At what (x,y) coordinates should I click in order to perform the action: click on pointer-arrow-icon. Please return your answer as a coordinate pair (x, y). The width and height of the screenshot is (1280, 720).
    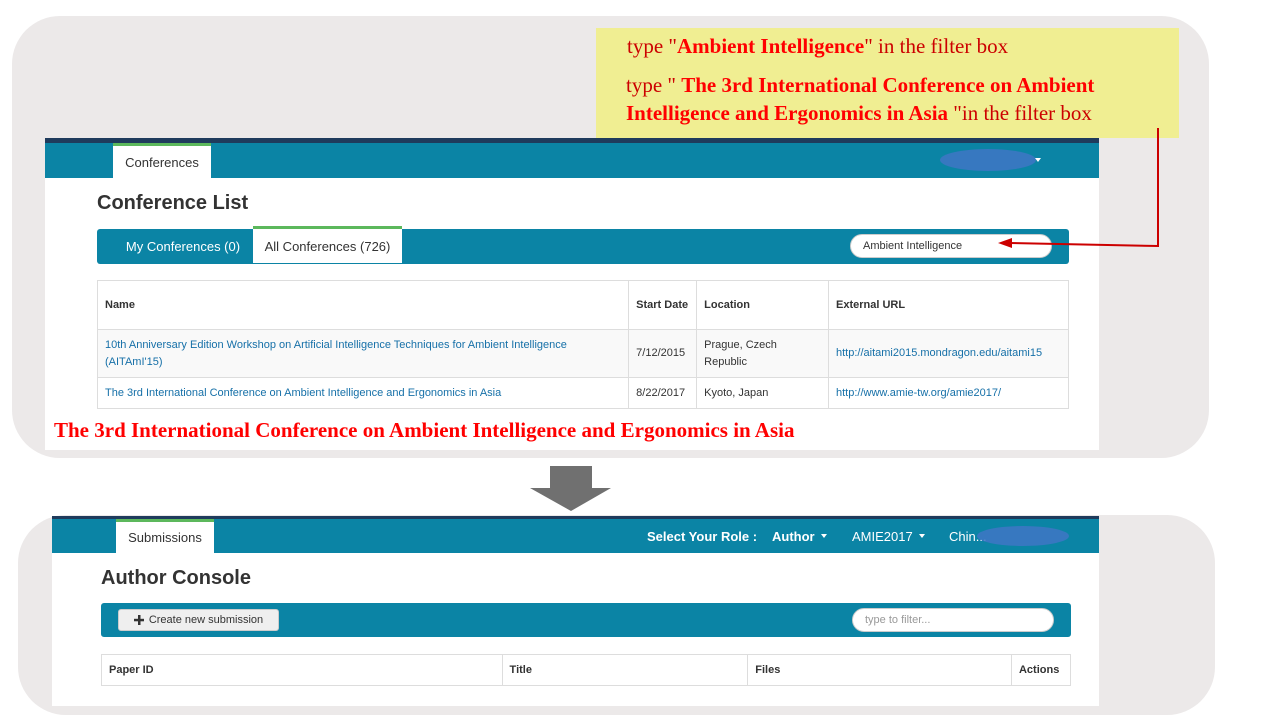
    Looking at the image, I should click on (1078, 188).